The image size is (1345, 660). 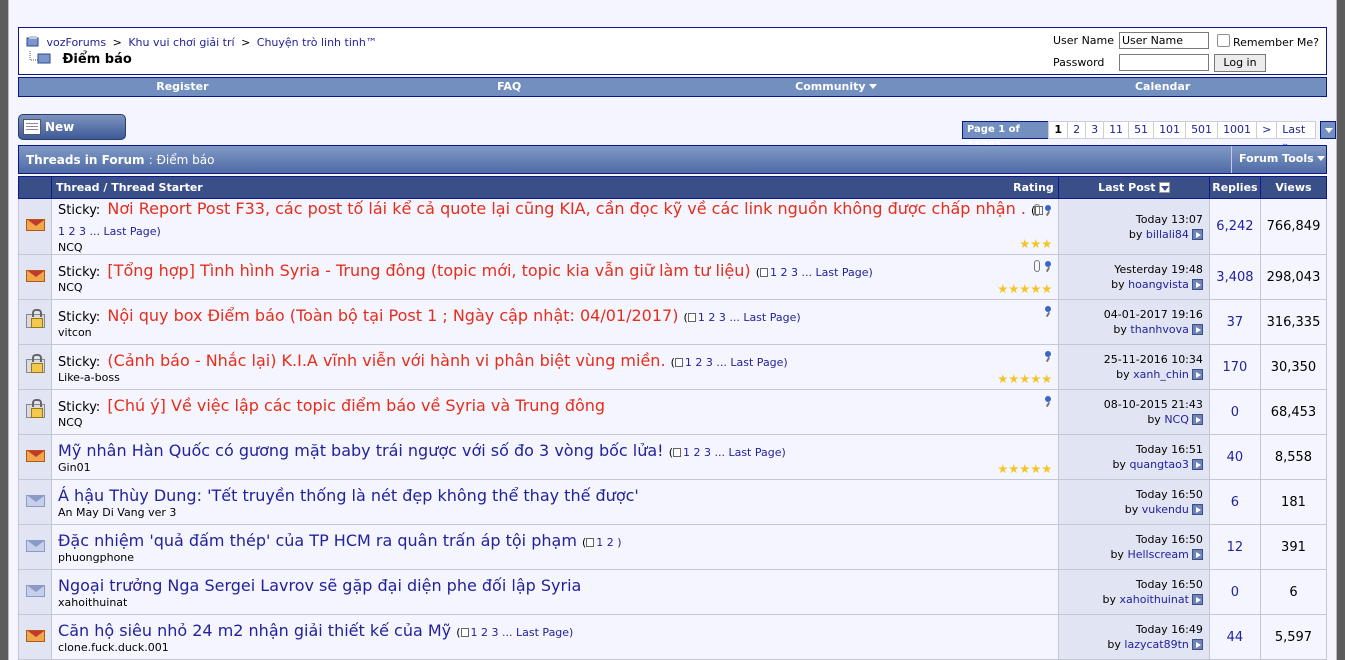 I want to click on menu-calendar: Calendar, so click(x=1162, y=87).